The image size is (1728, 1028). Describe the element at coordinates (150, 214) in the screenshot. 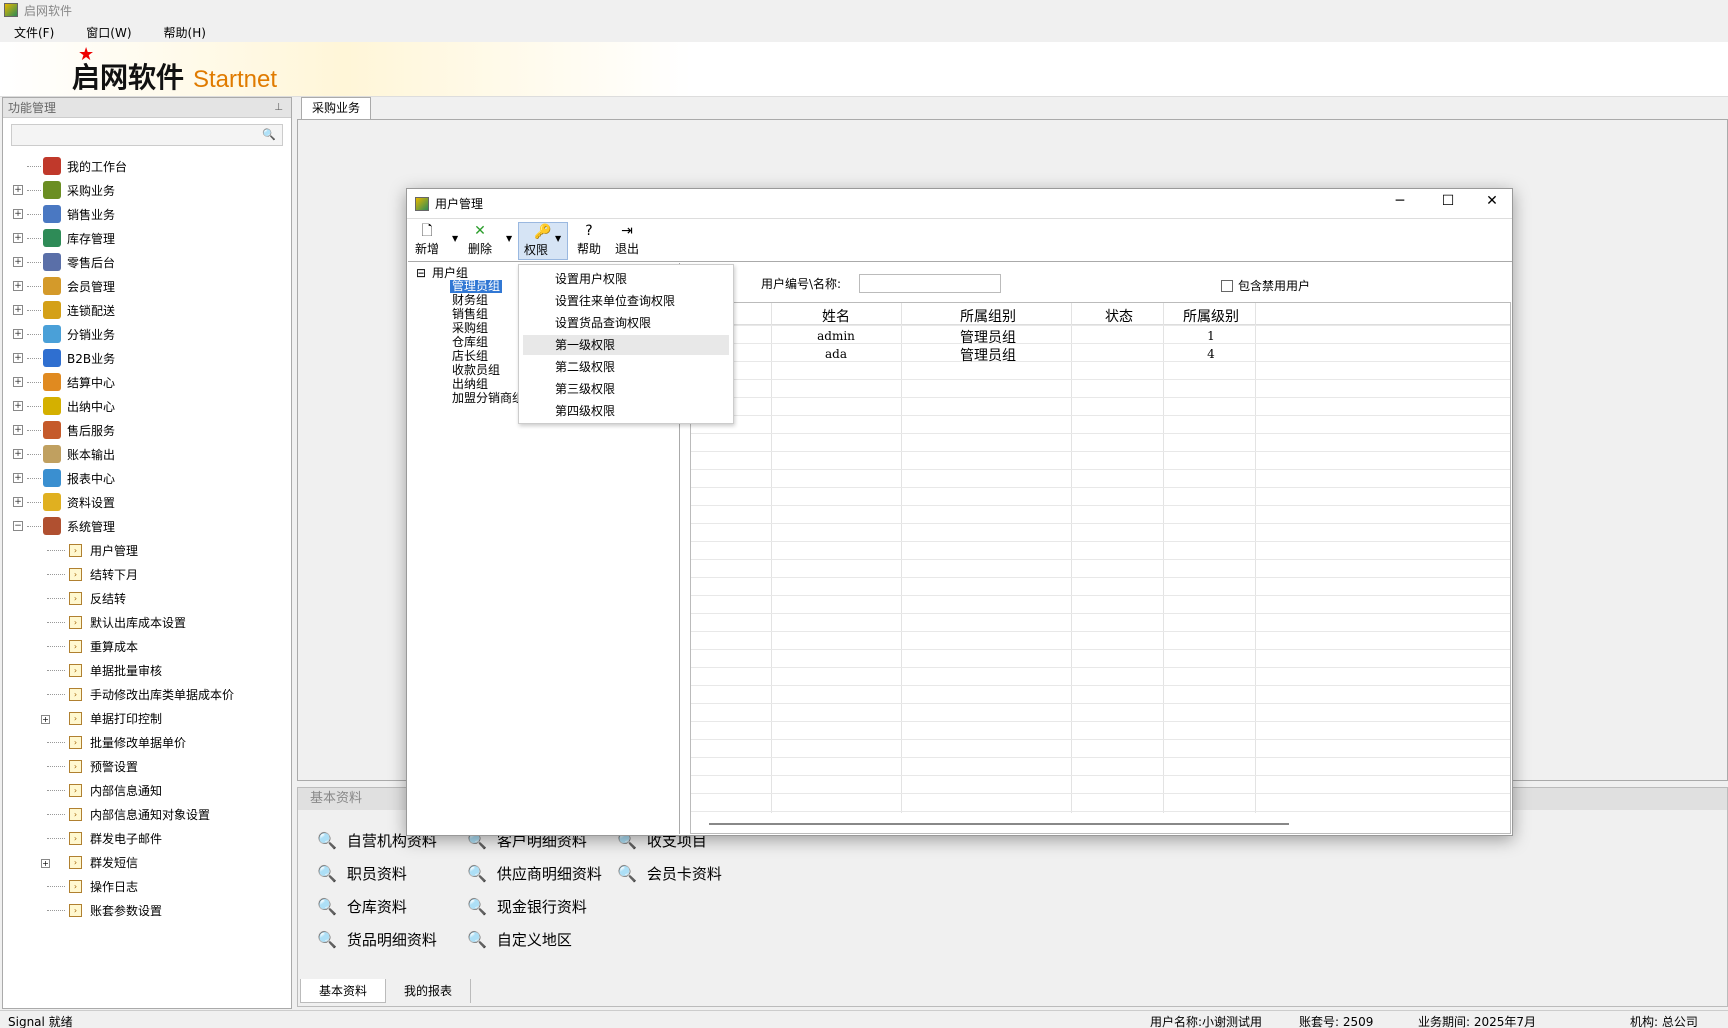

I see `sidebar-item: + 销售业务` at that location.